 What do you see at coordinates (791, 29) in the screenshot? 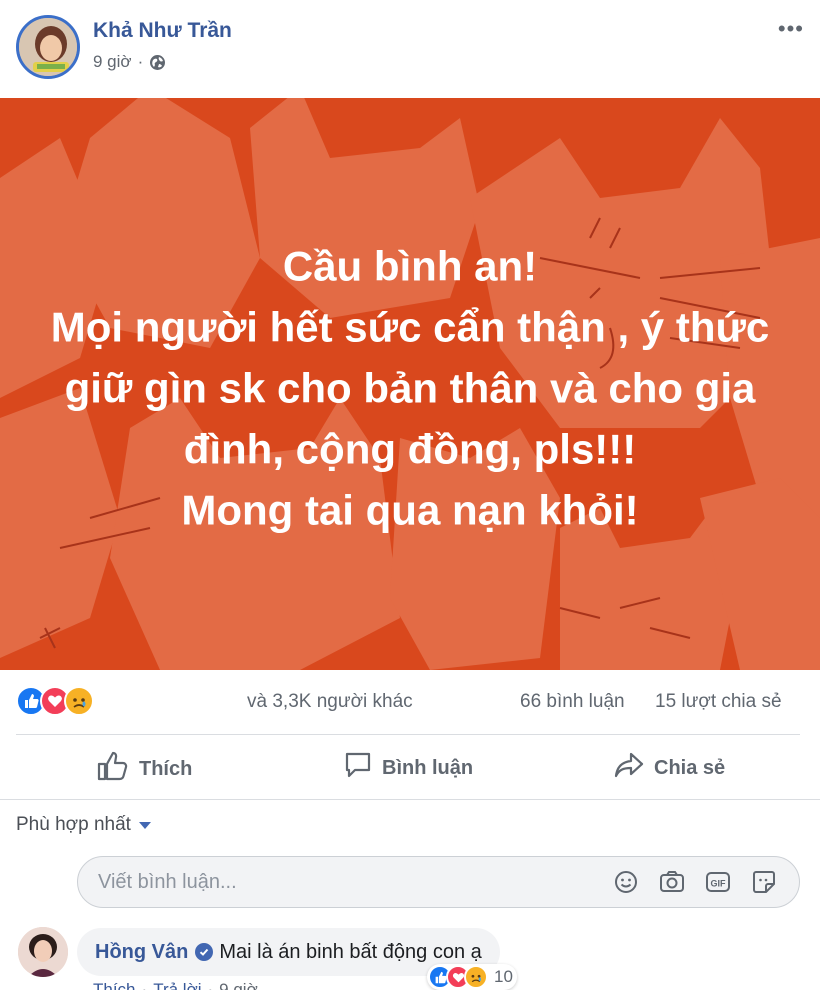
I see `more-options-icon: •••` at bounding box center [791, 29].